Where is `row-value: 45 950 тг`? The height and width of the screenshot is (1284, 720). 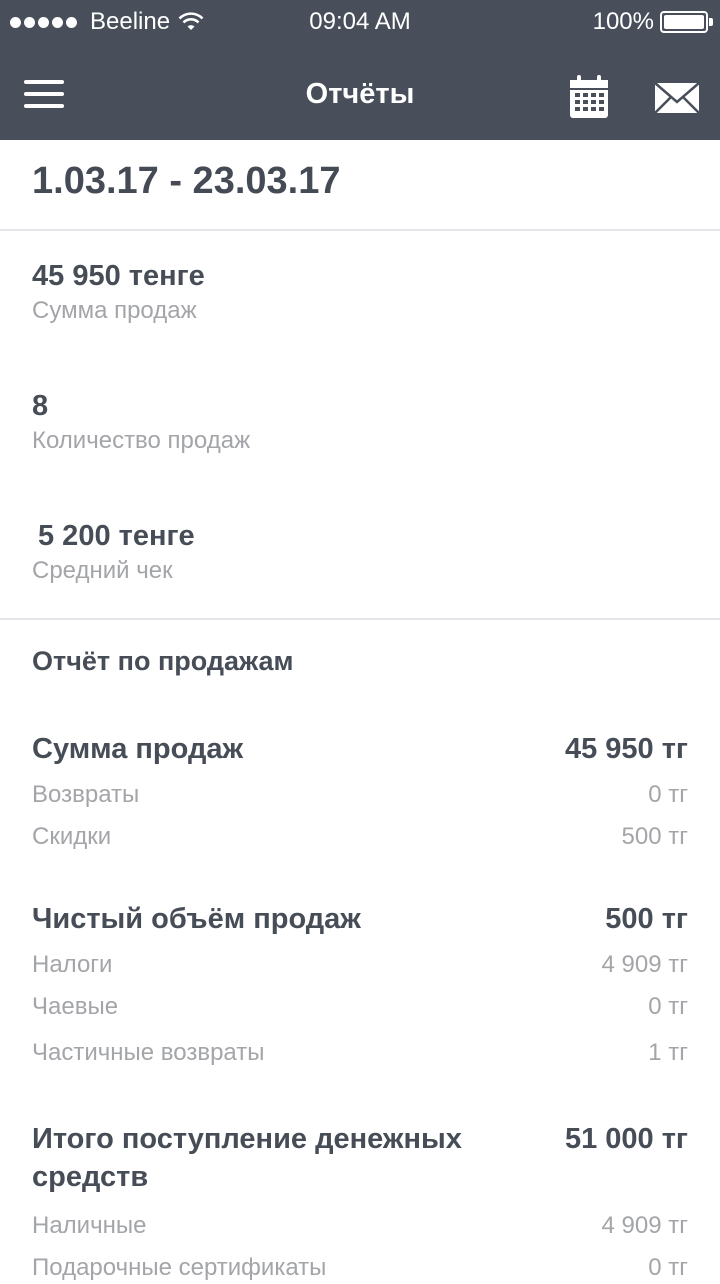
row-value: 45 950 тг is located at coordinates (626, 749).